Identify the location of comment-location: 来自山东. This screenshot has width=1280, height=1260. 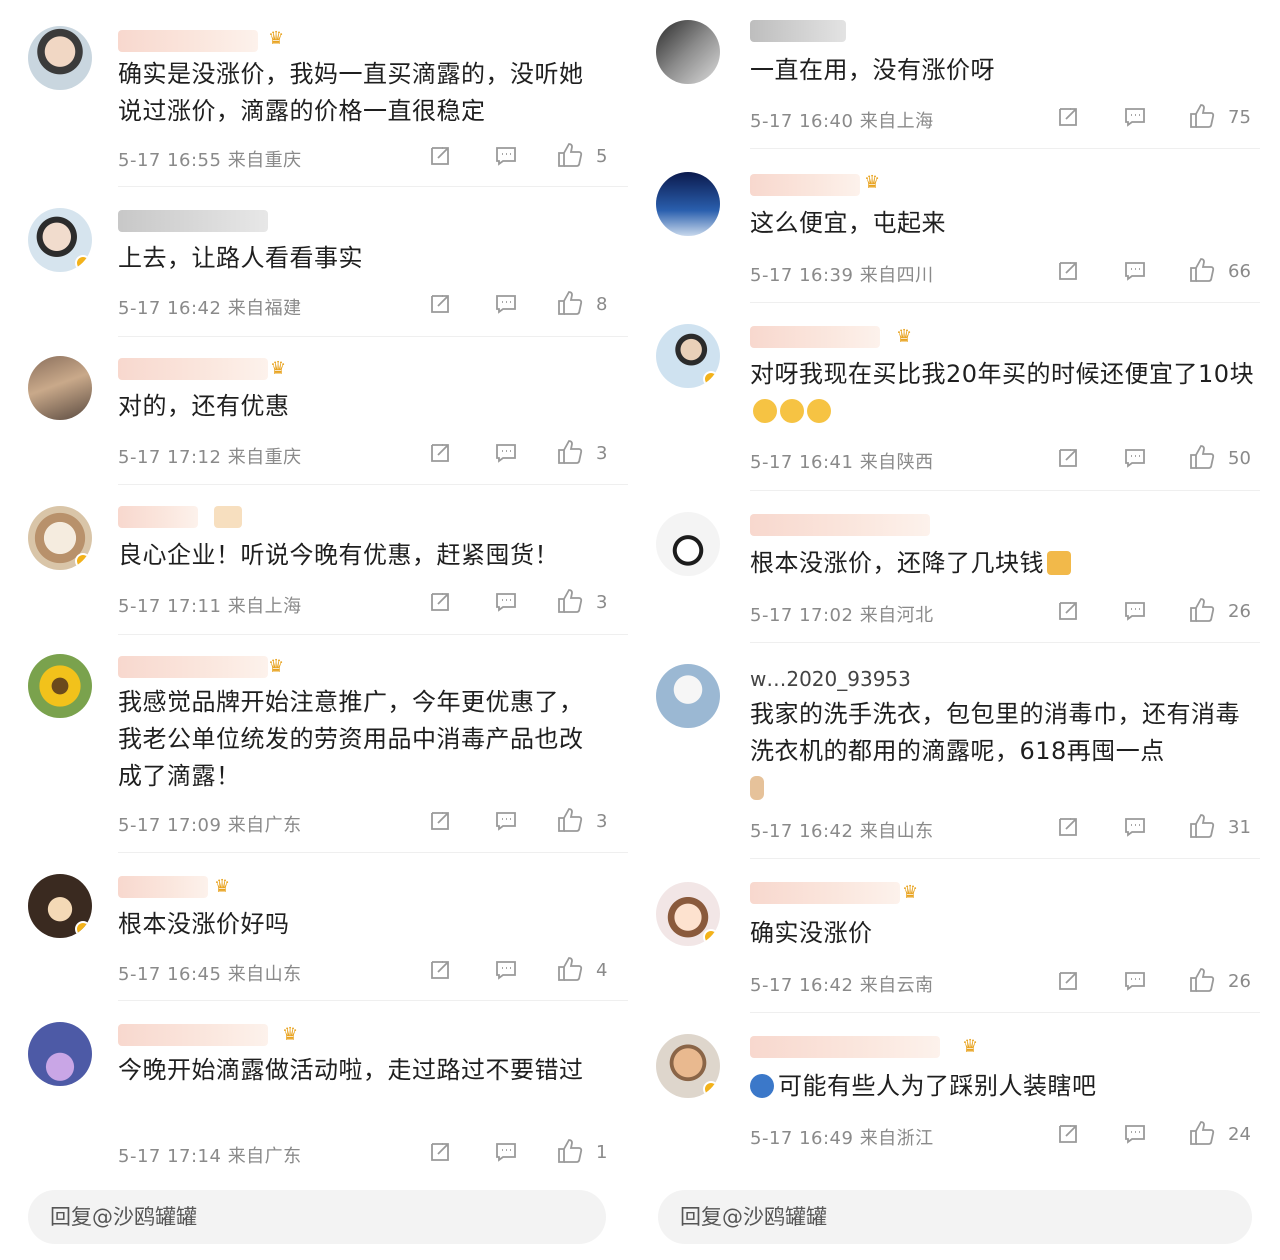
(896, 831).